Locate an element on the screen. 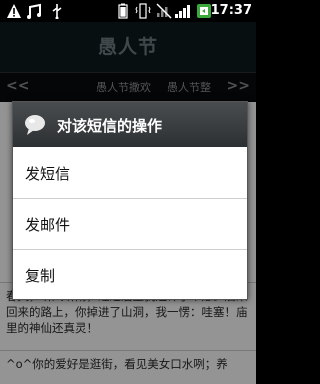 The height and width of the screenshot is (384, 320). status-bar: 17:37 is located at coordinates (128, 11).